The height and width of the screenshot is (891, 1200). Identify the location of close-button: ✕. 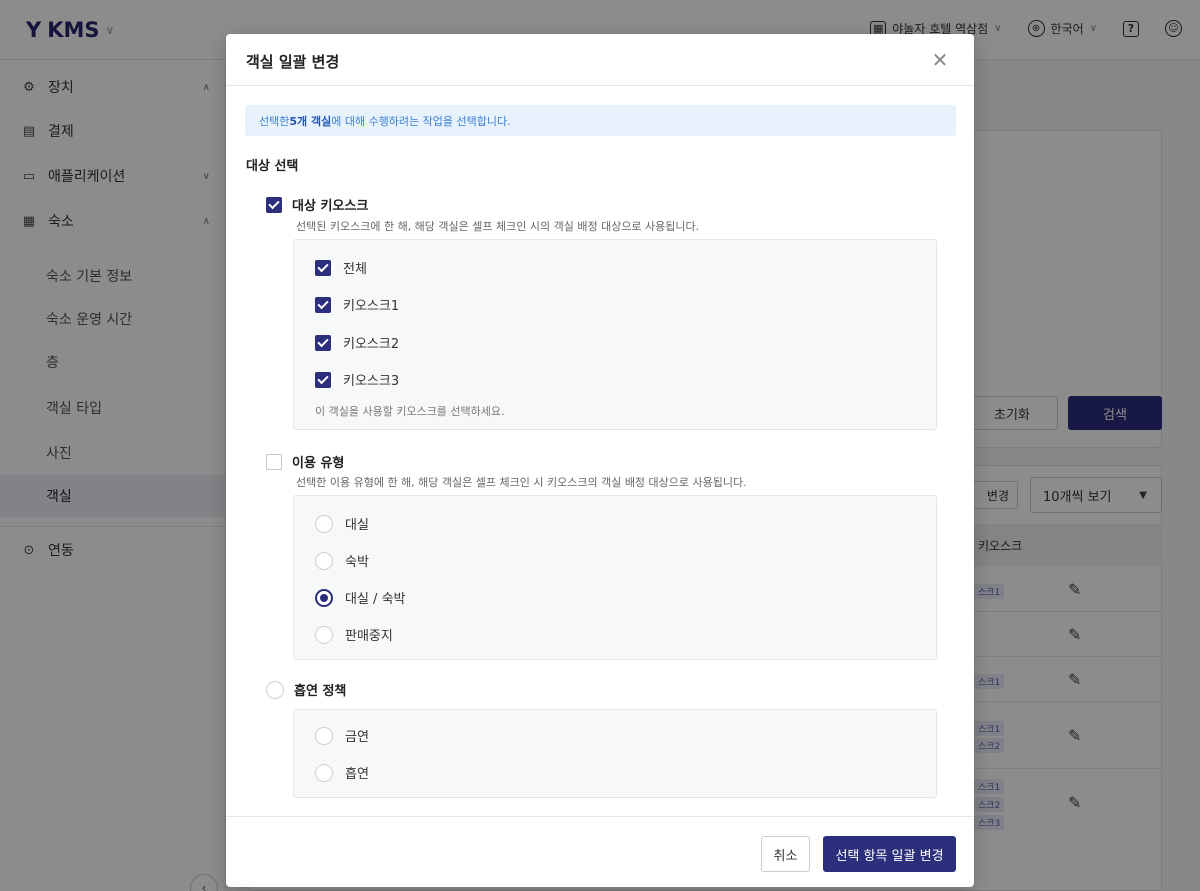
(940, 60).